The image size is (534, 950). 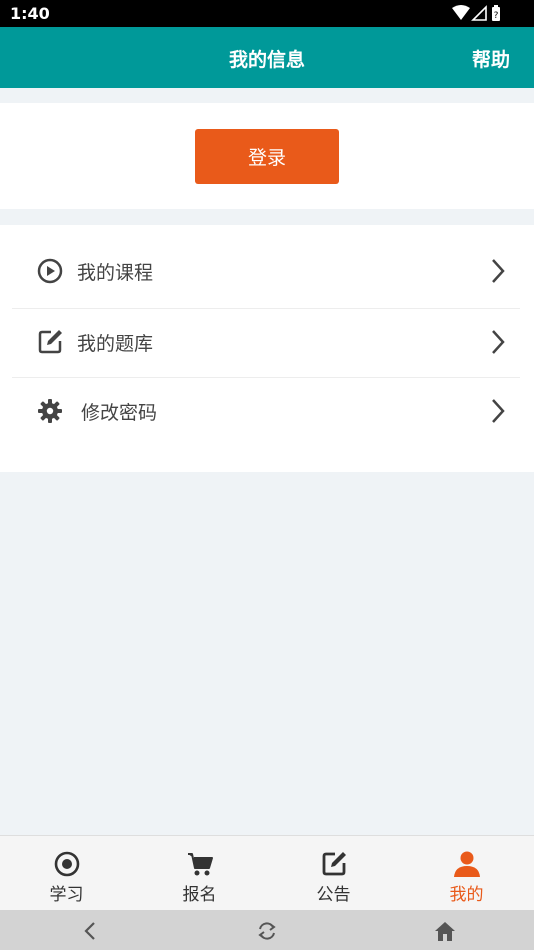 I want to click on login-section: 登录, so click(x=267, y=156).